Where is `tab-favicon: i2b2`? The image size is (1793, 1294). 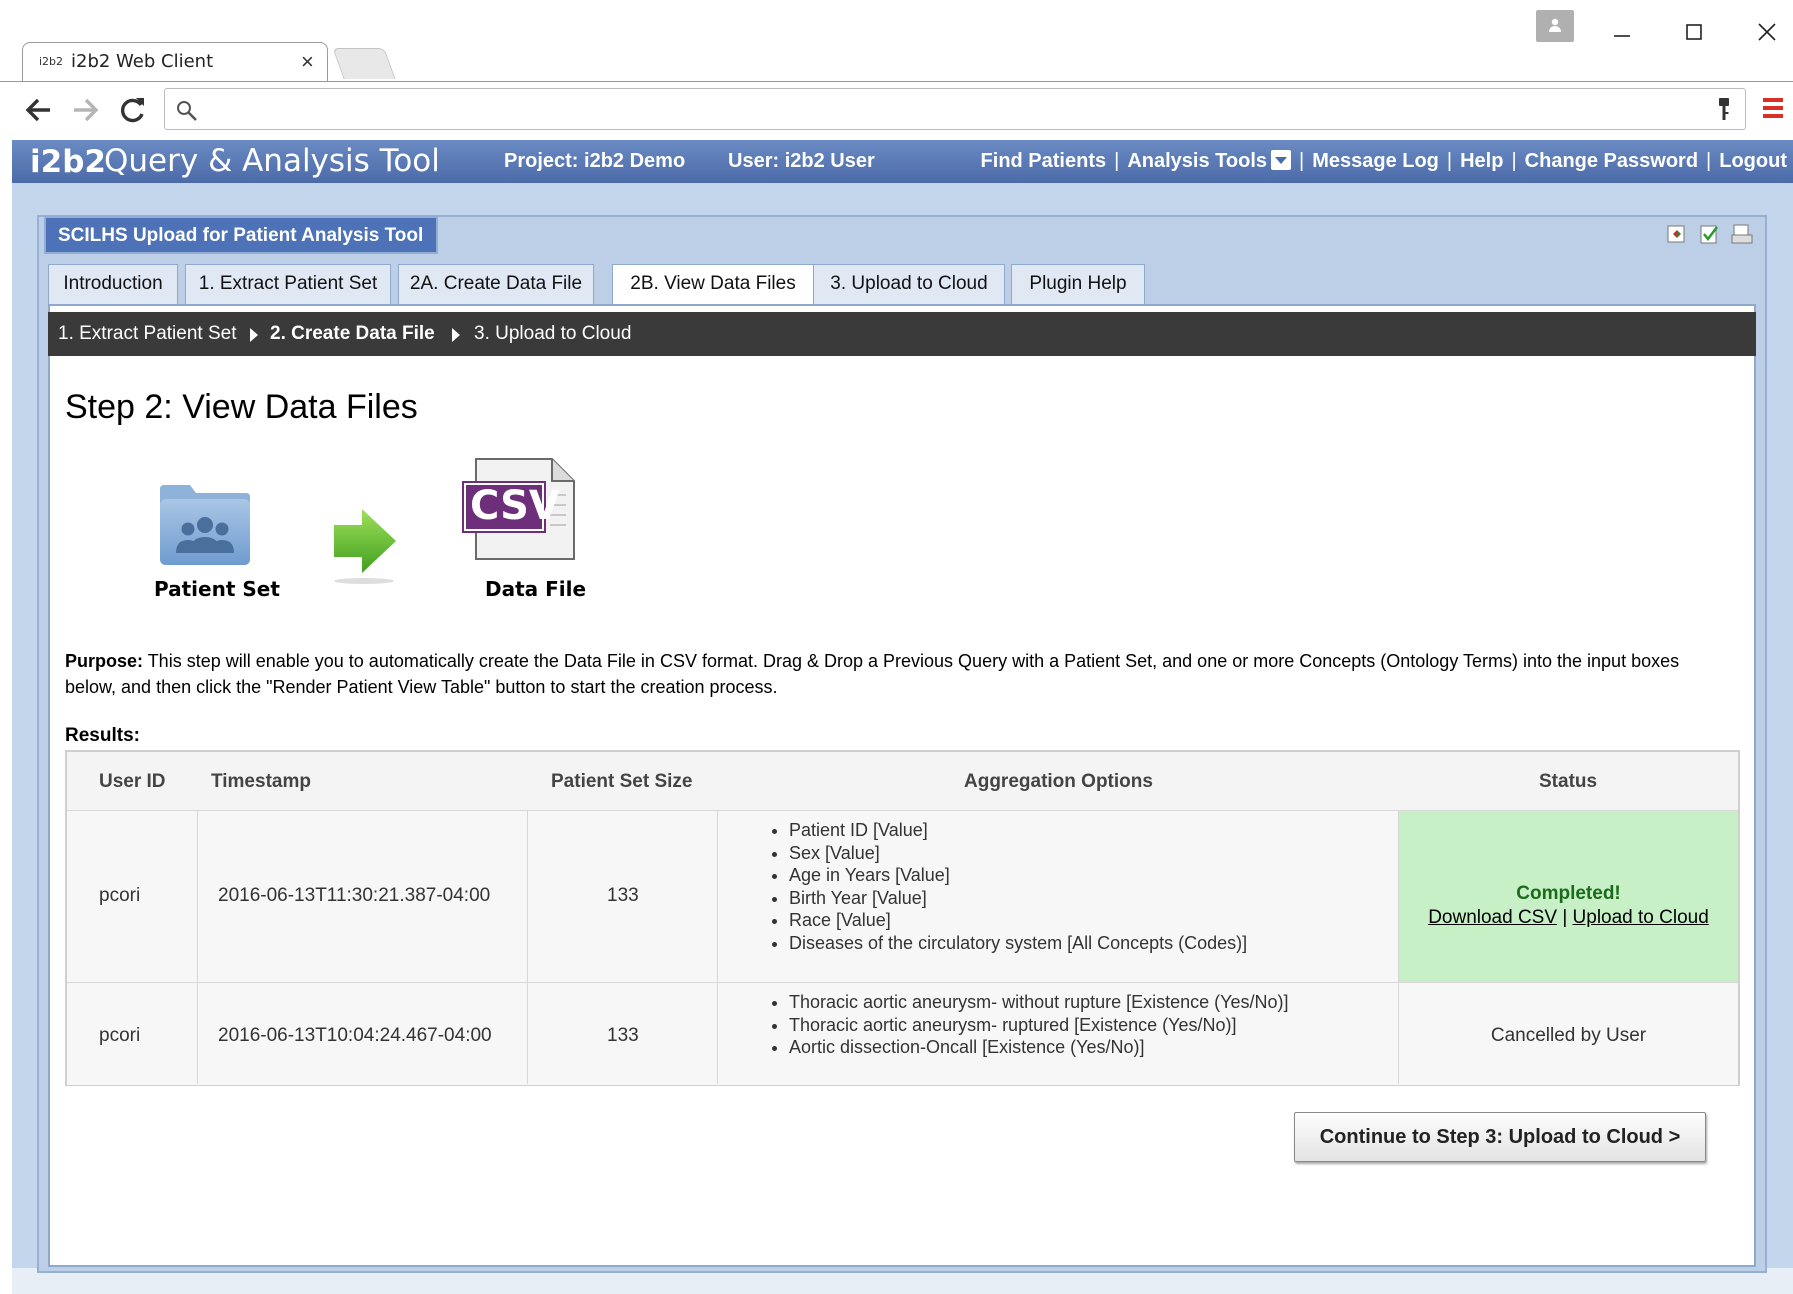 tab-favicon: i2b2 is located at coordinates (51, 61).